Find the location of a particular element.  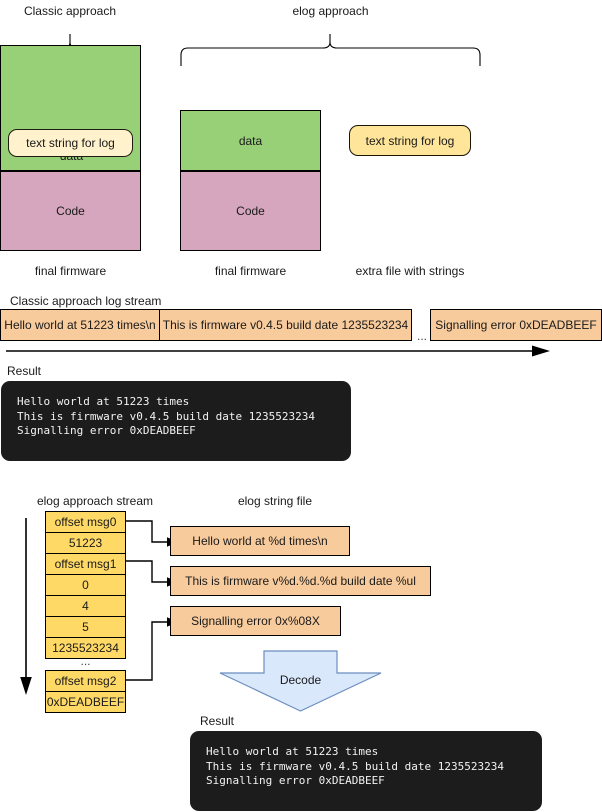

elog-string-entry-0: Hello world at %d times\n is located at coordinates (260, 541).